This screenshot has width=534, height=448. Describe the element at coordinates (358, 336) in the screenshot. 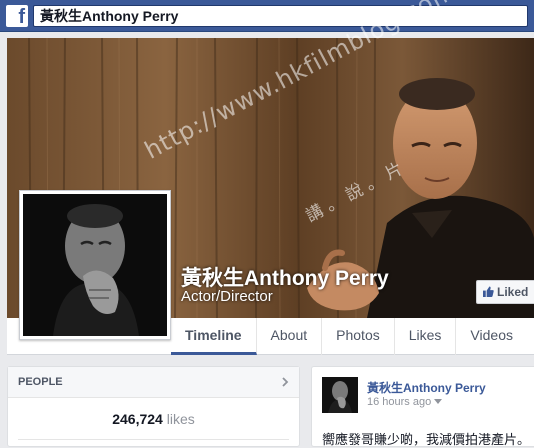

I see `tab-photos: Photos` at that location.